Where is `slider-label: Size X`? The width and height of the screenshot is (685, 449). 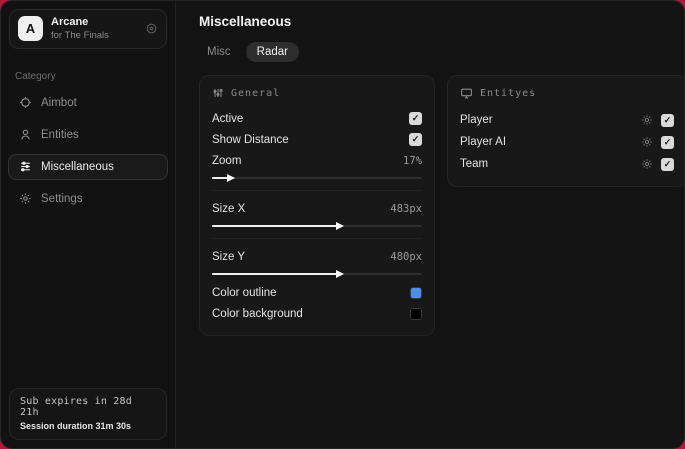
slider-label: Size X is located at coordinates (229, 208).